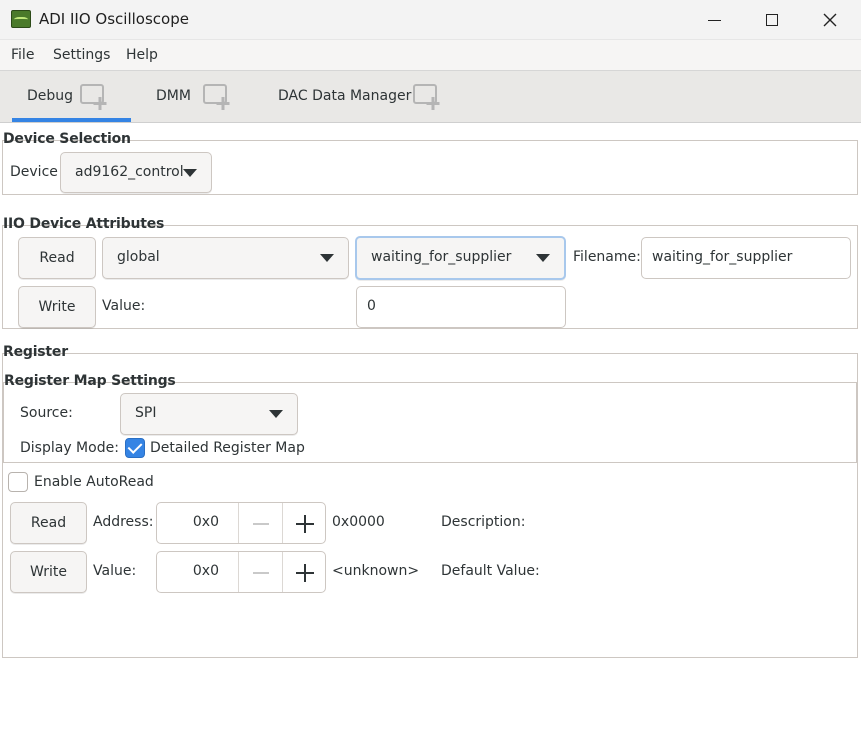 This screenshot has width=861, height=750. I want to click on autoread-label: Enable AutoRead, so click(94, 482).